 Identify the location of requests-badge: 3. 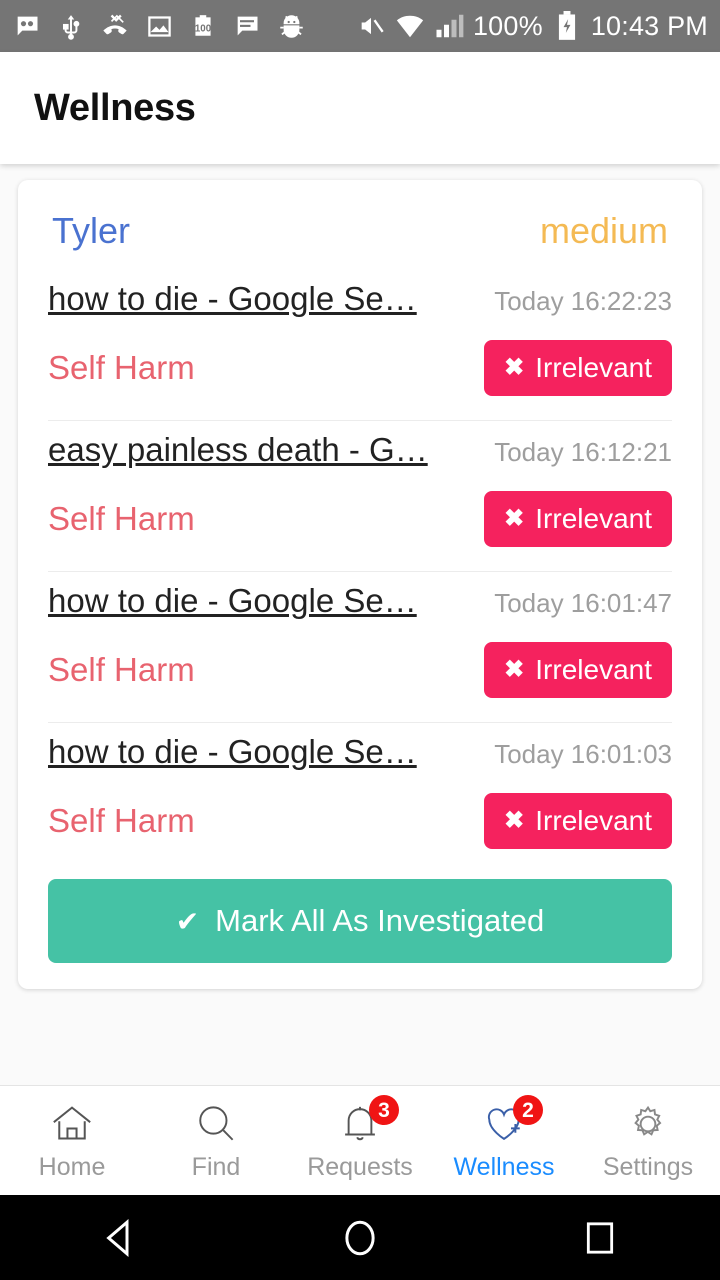
(384, 1110).